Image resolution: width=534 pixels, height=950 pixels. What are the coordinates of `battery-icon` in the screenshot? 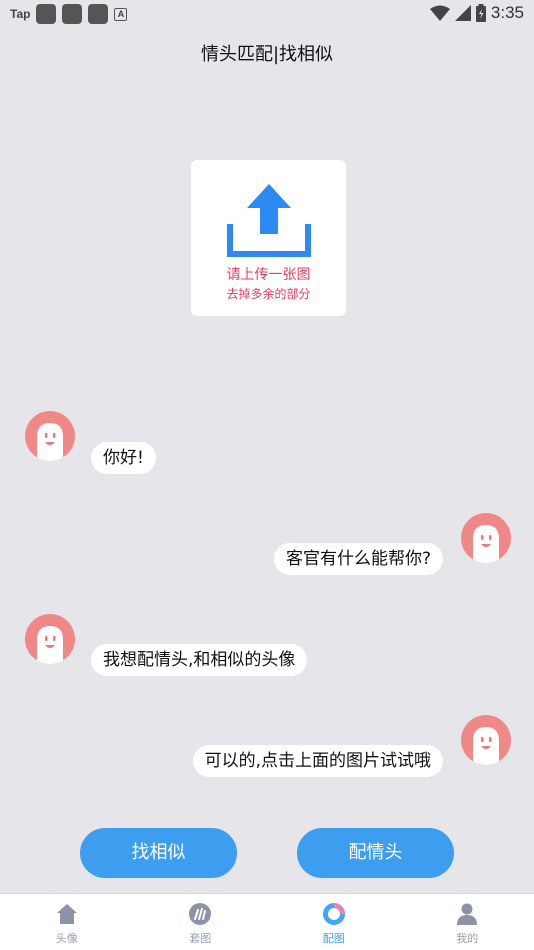 It's located at (480, 13).